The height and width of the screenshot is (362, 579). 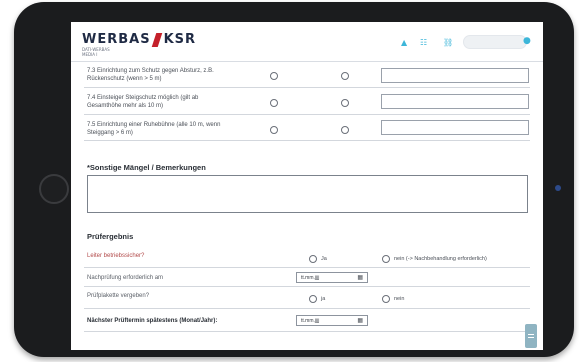 What do you see at coordinates (146, 167) in the screenshot?
I see `remarks-title: *Sonstige Mängel / Bemerkungen` at bounding box center [146, 167].